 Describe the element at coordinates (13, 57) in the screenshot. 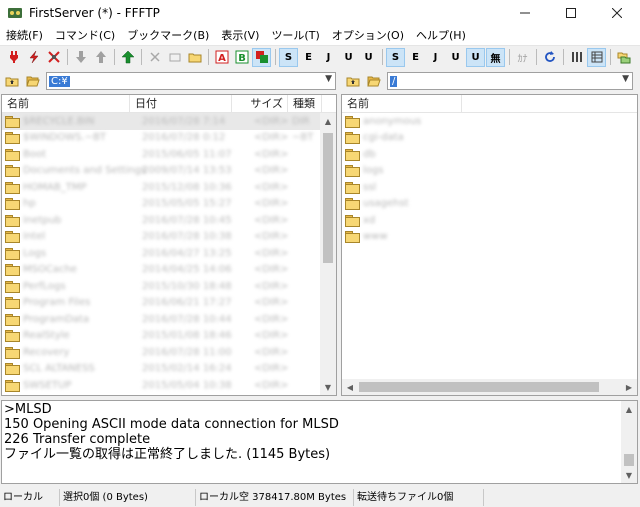

I see `connect-button` at that location.